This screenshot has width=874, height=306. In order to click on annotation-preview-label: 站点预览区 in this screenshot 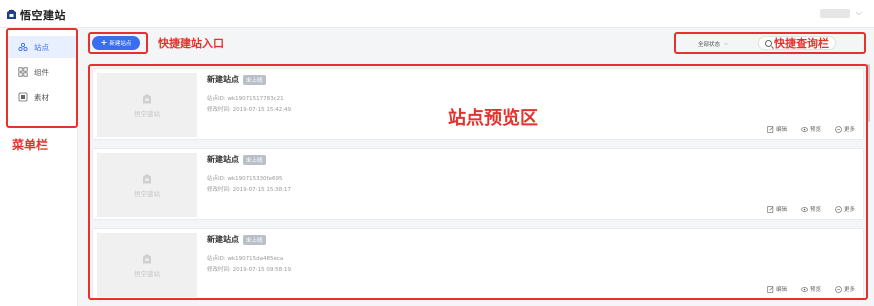, I will do `click(493, 118)`.